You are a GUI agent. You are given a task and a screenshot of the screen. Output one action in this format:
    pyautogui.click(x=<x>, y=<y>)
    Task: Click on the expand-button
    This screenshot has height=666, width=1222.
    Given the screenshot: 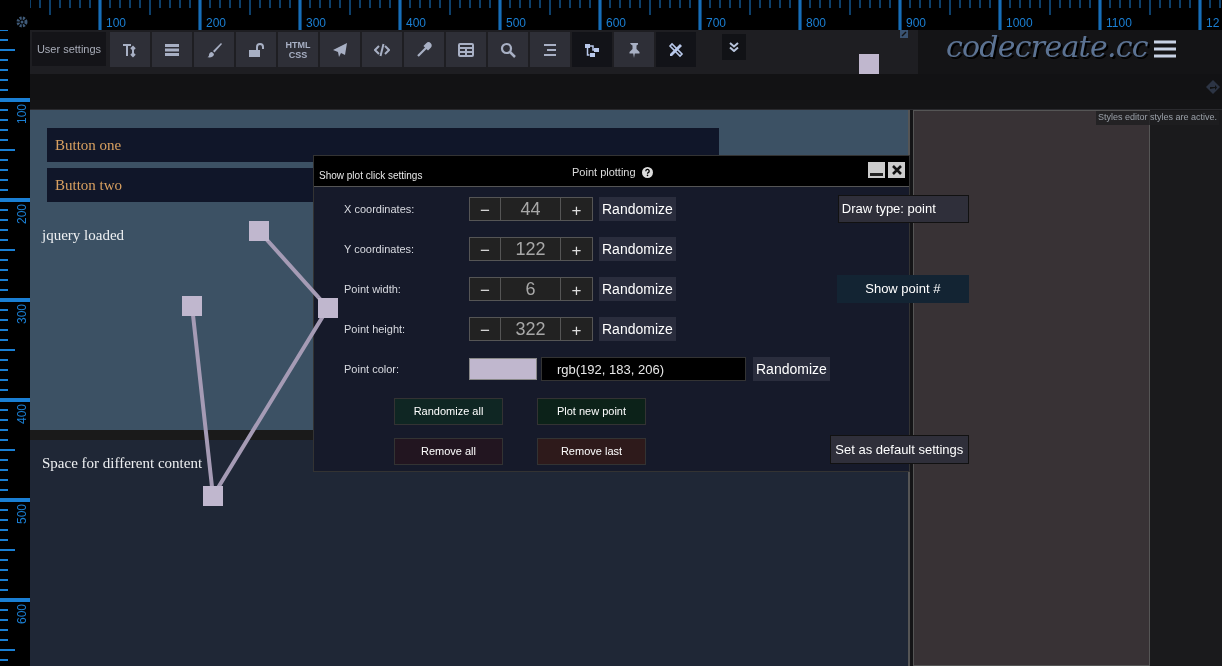 What is the action you would take?
    pyautogui.click(x=734, y=47)
    